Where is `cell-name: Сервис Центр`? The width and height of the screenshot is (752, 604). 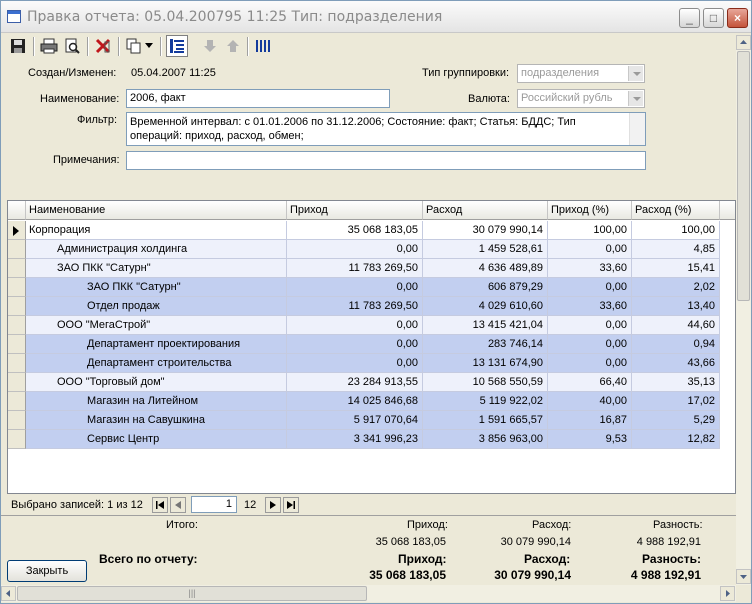 cell-name: Сервис Центр is located at coordinates (156, 439).